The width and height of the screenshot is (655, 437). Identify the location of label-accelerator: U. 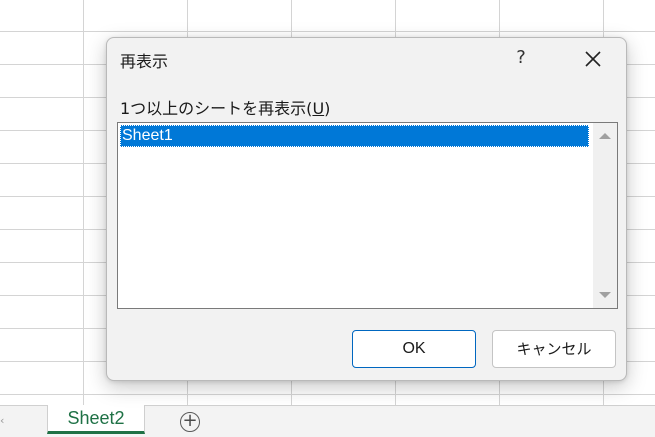
(318, 108).